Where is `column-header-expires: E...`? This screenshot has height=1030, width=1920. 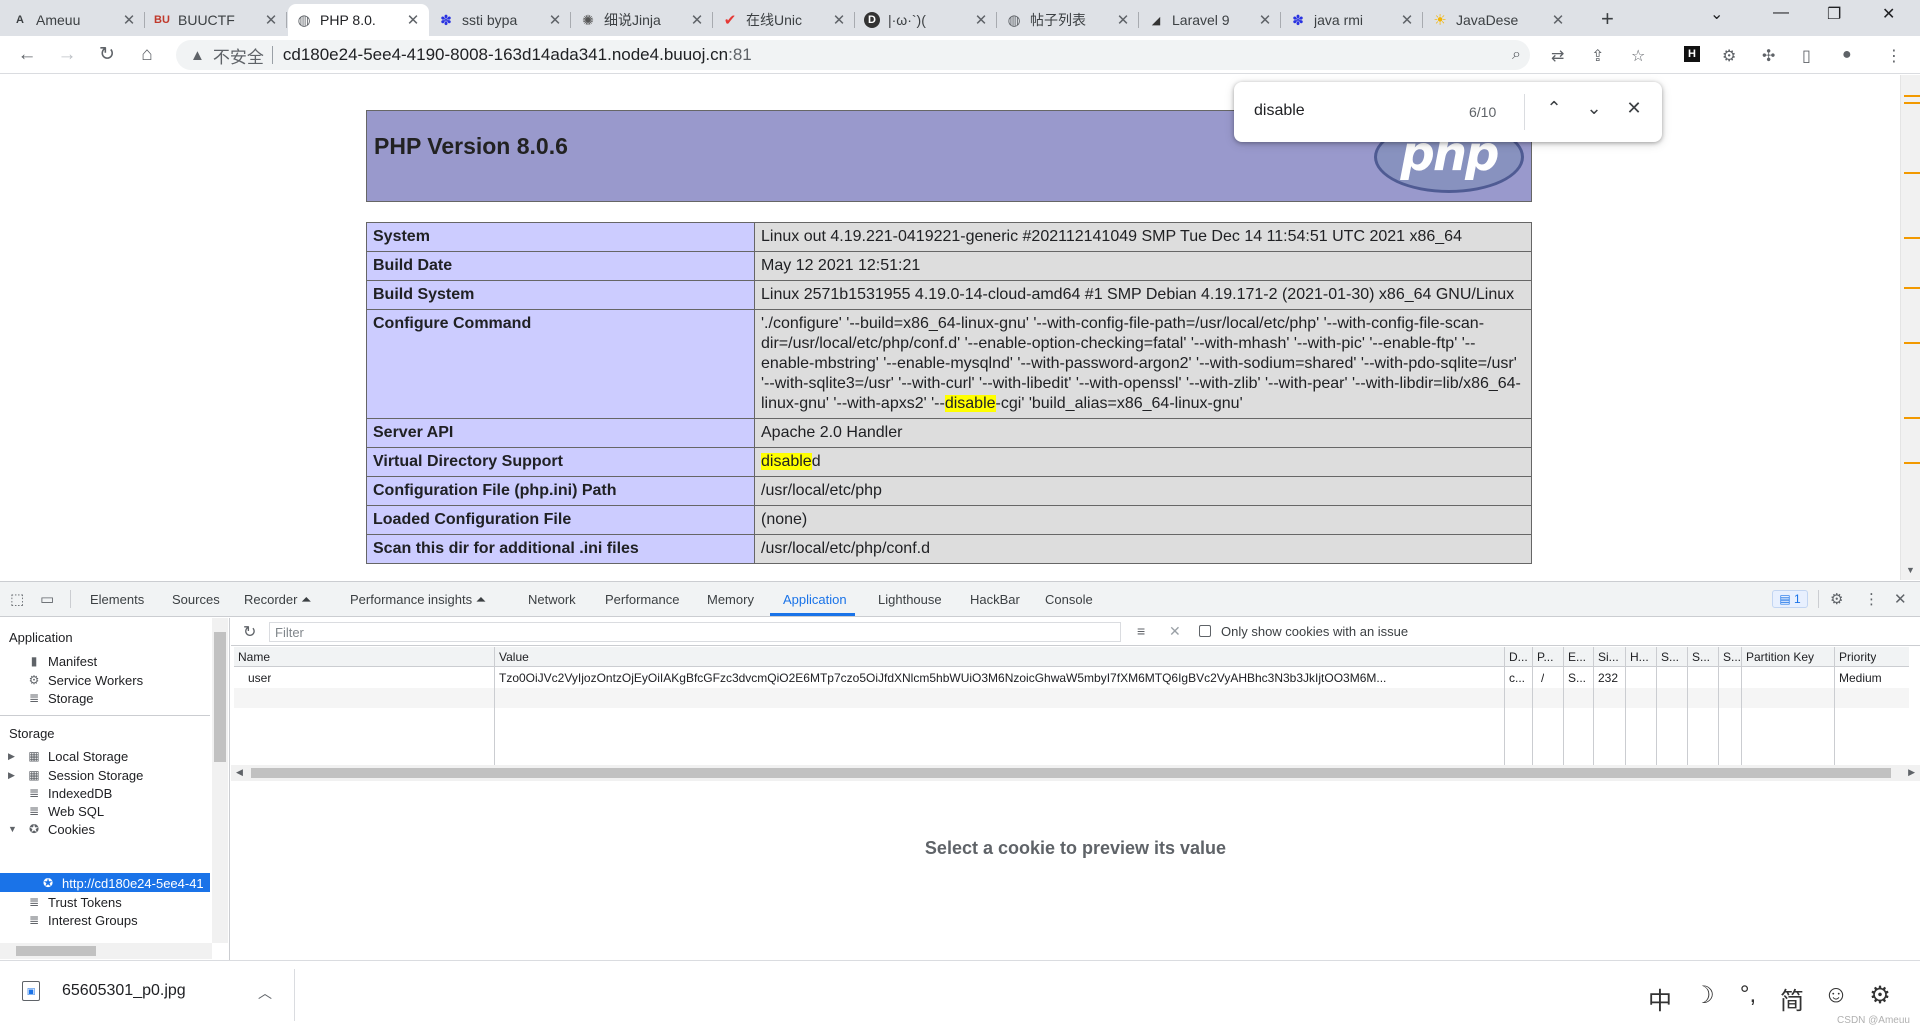
column-header-expires: E... is located at coordinates (1577, 657).